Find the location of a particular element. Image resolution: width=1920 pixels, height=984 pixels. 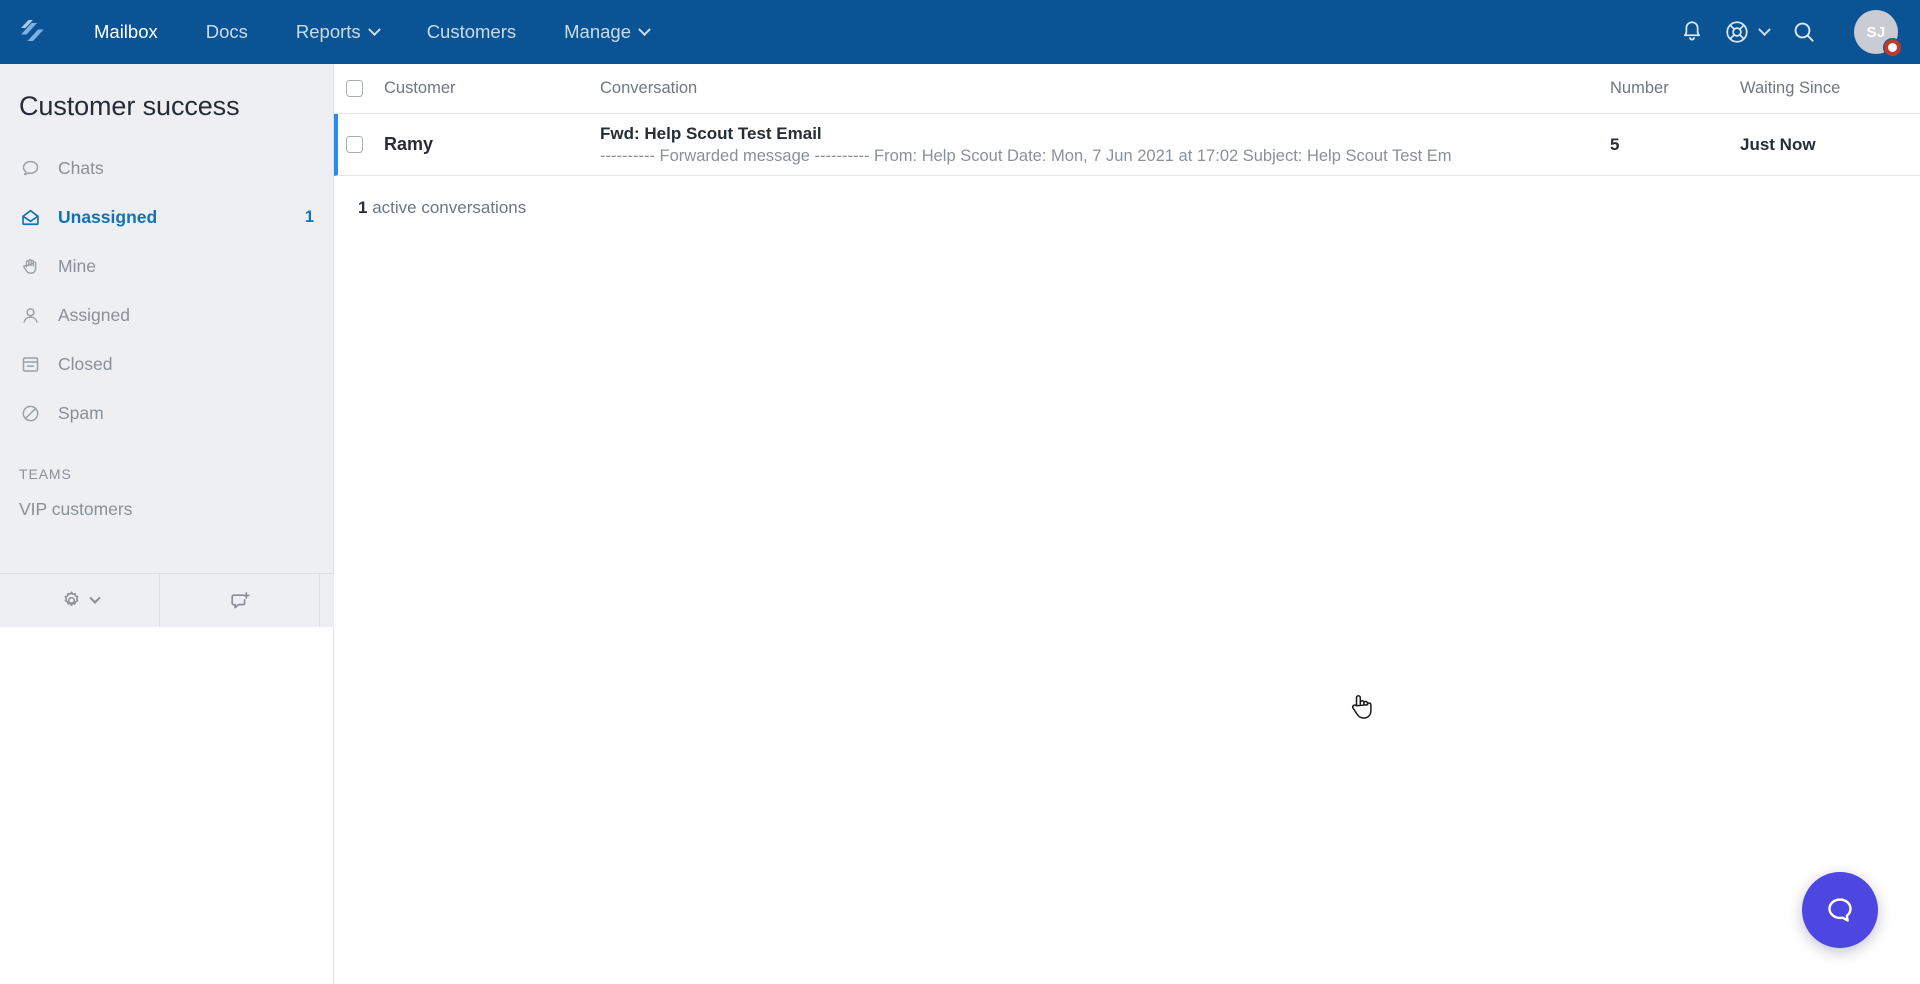

nav-item-manage-label: Manage is located at coordinates (597, 31).